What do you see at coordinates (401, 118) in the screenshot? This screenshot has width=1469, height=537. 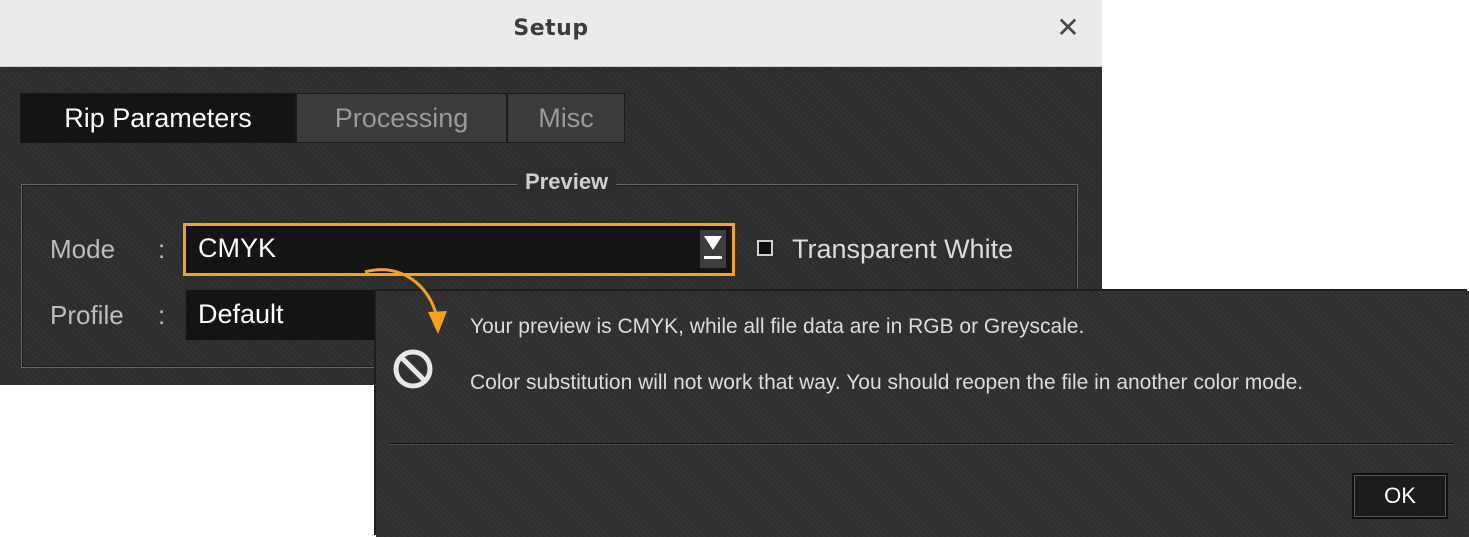 I see `tab-processing: Processing` at bounding box center [401, 118].